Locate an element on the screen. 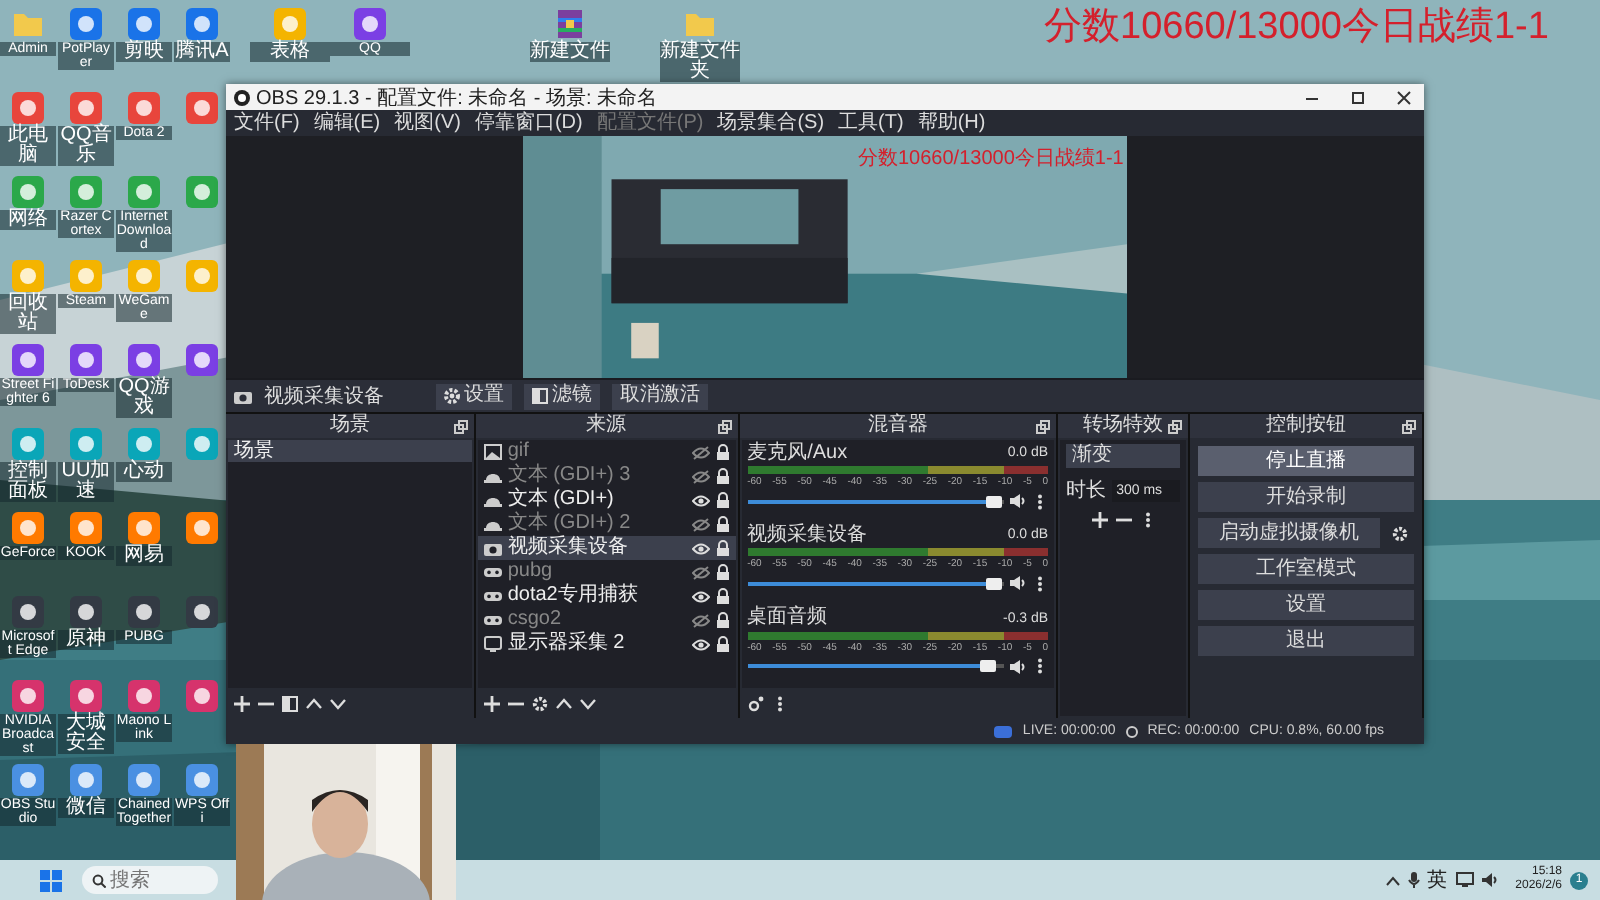  speaker-icon is located at coordinates (1490, 880).